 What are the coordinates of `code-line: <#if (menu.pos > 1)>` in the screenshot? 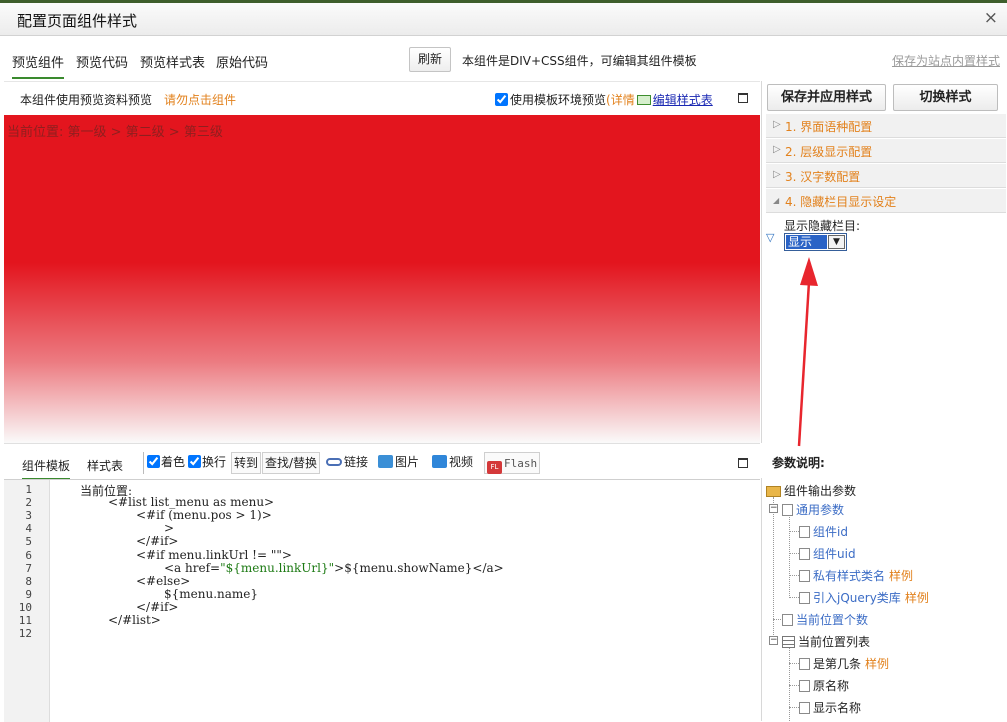 It's located at (204, 515).